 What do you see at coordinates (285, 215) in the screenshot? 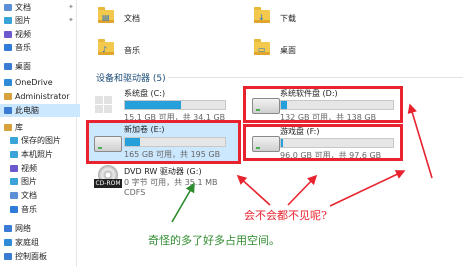
I see `annotation-question: 会不会都不见呢?` at bounding box center [285, 215].